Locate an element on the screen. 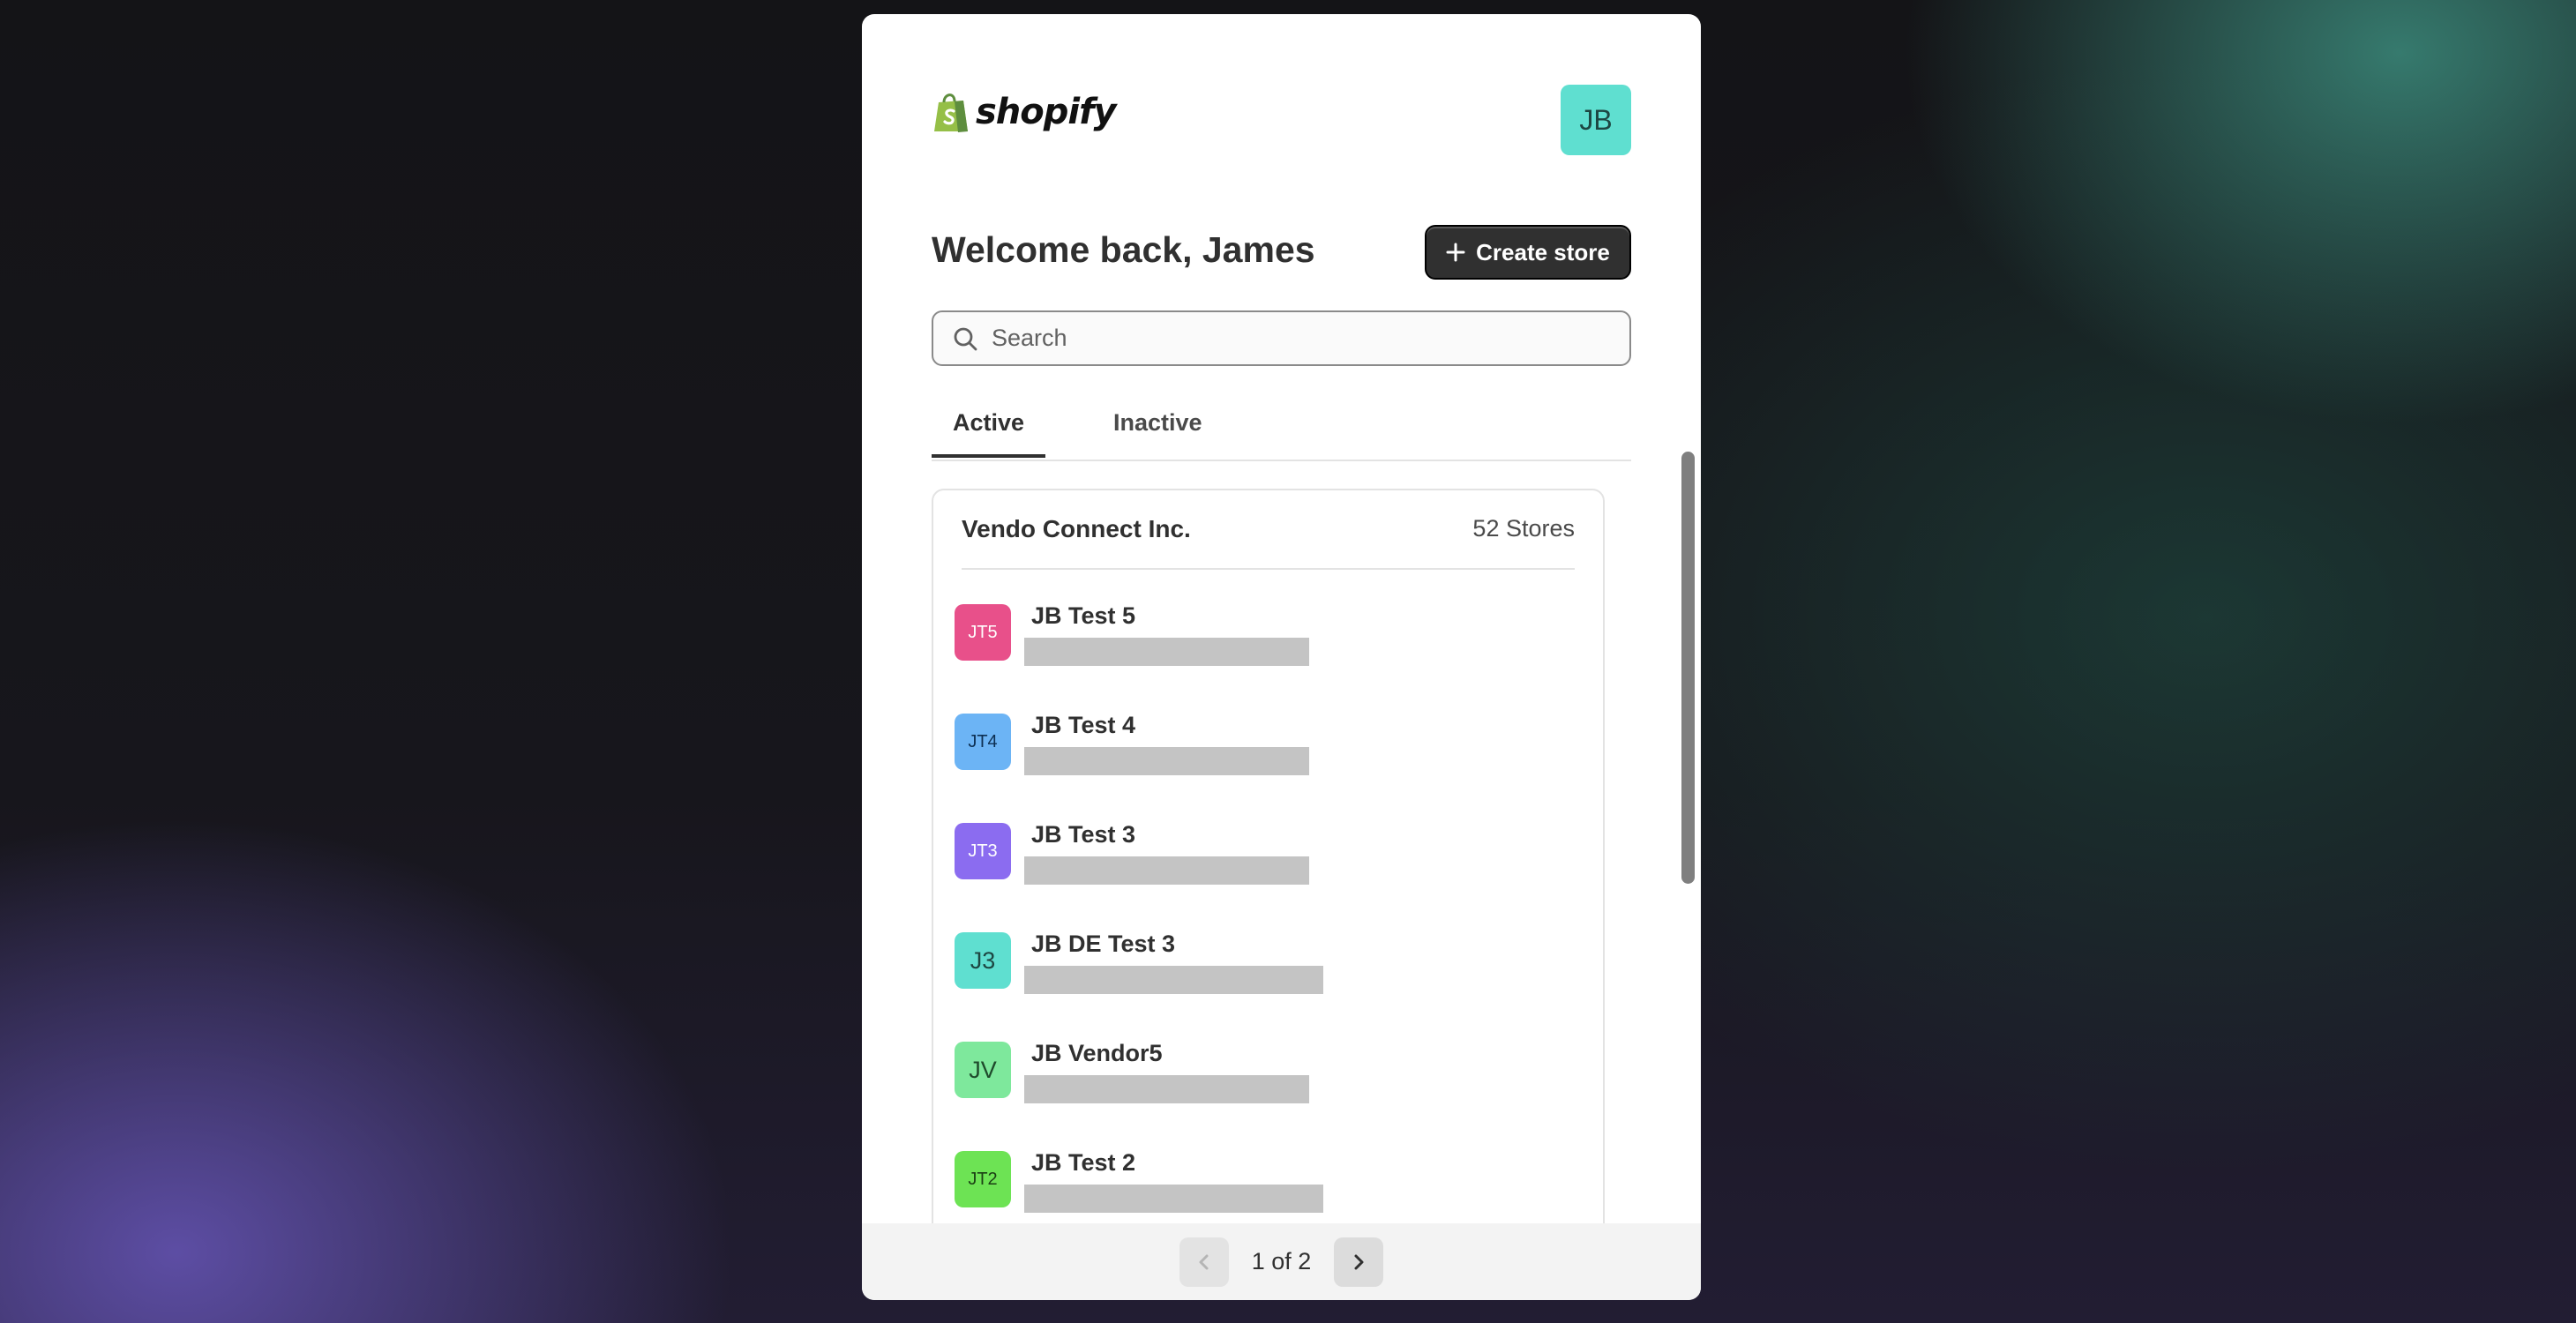 The height and width of the screenshot is (1323, 2576). user-avatar: JB is located at coordinates (1596, 120).